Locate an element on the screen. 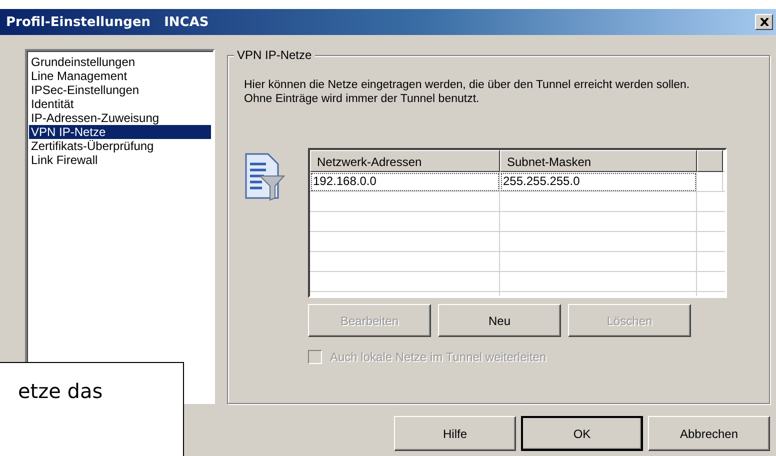  dialog-button: OK is located at coordinates (582, 433).